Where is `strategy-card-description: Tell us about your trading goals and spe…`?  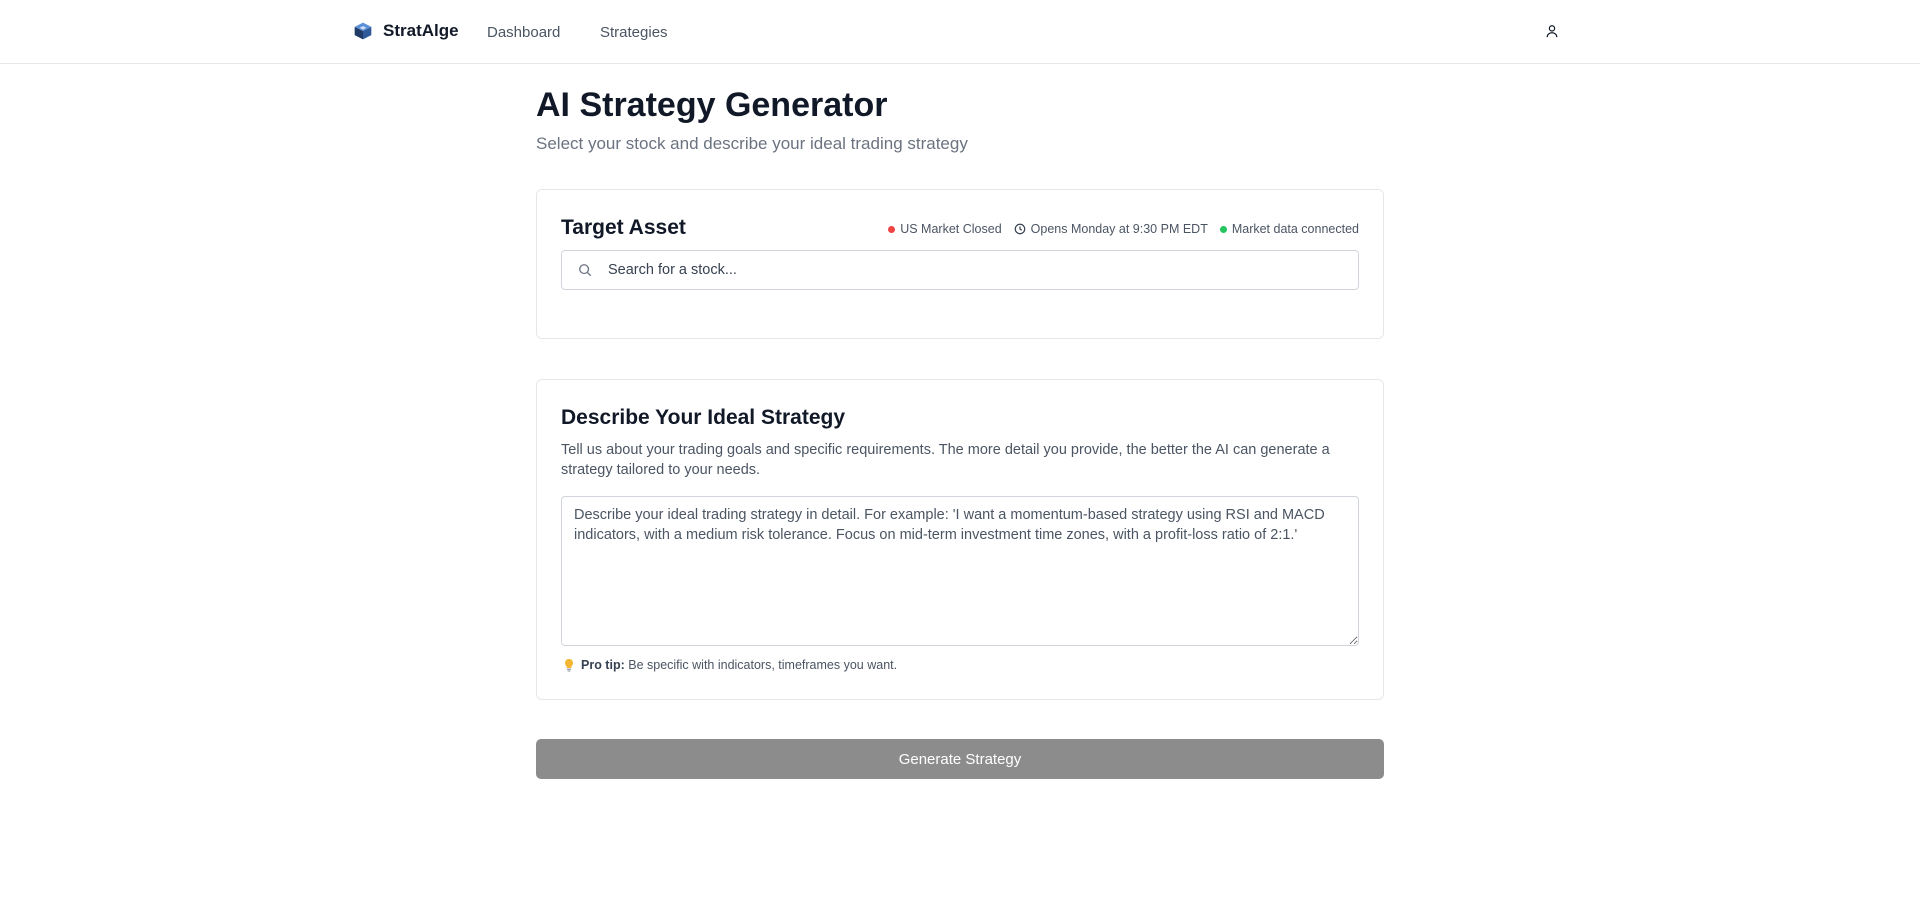 strategy-card-description: Tell us about your trading goals and spe… is located at coordinates (945, 460).